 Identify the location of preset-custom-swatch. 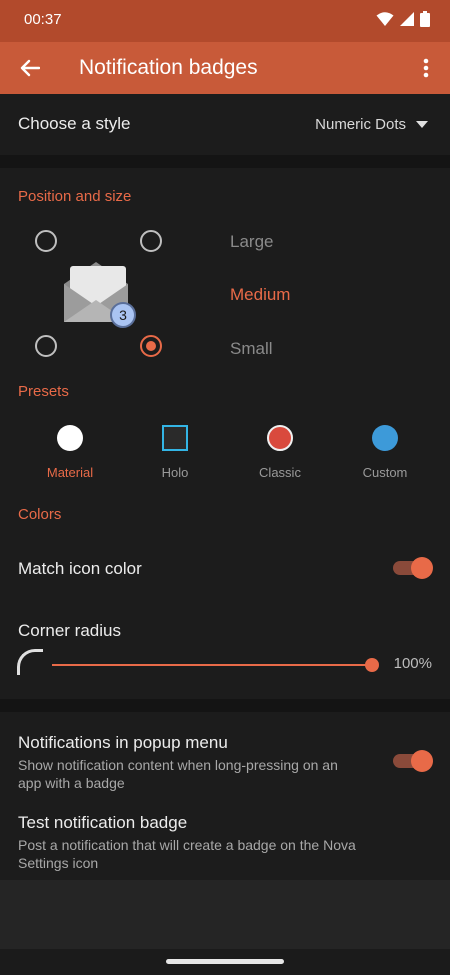
(385, 438).